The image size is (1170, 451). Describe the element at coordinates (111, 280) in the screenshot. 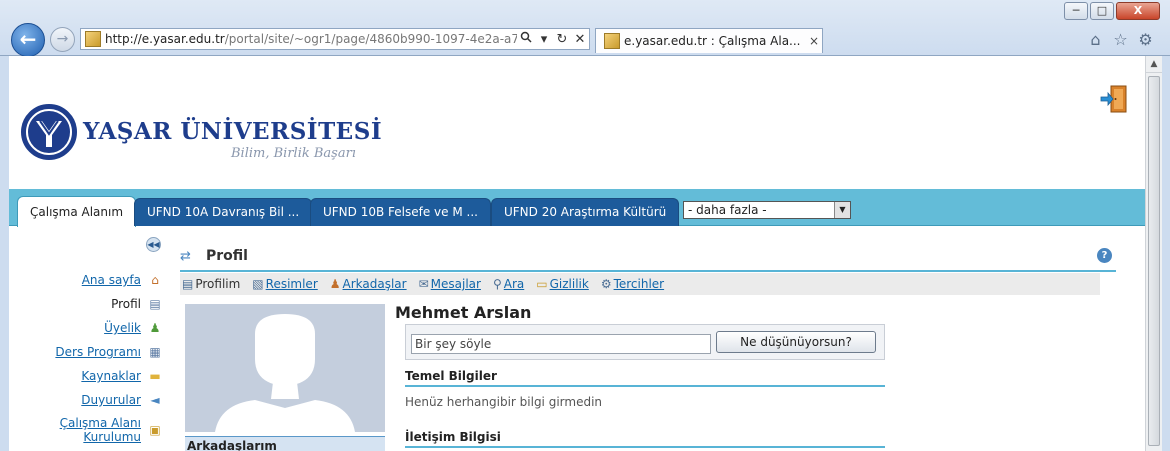

I see `nav-item-label: Ana sayfa` at that location.